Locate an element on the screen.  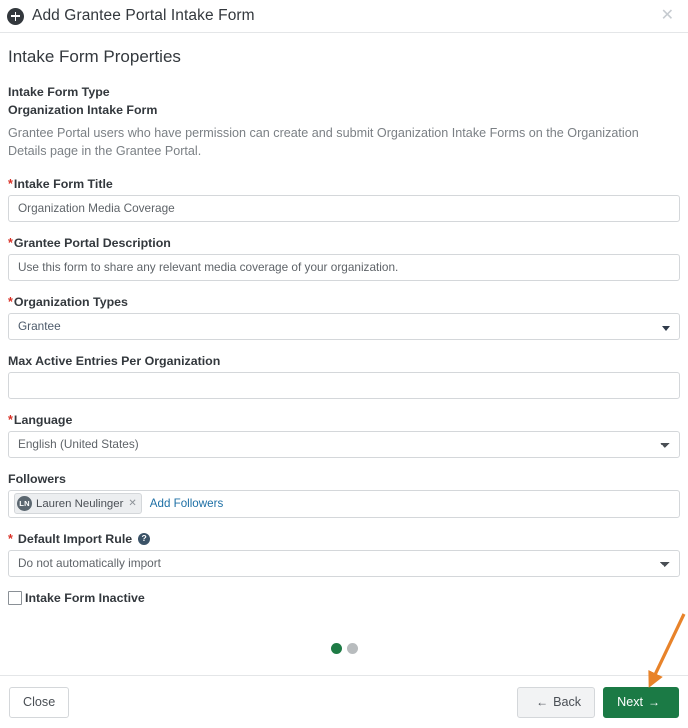
grantee-portal-description-input is located at coordinates (344, 267).